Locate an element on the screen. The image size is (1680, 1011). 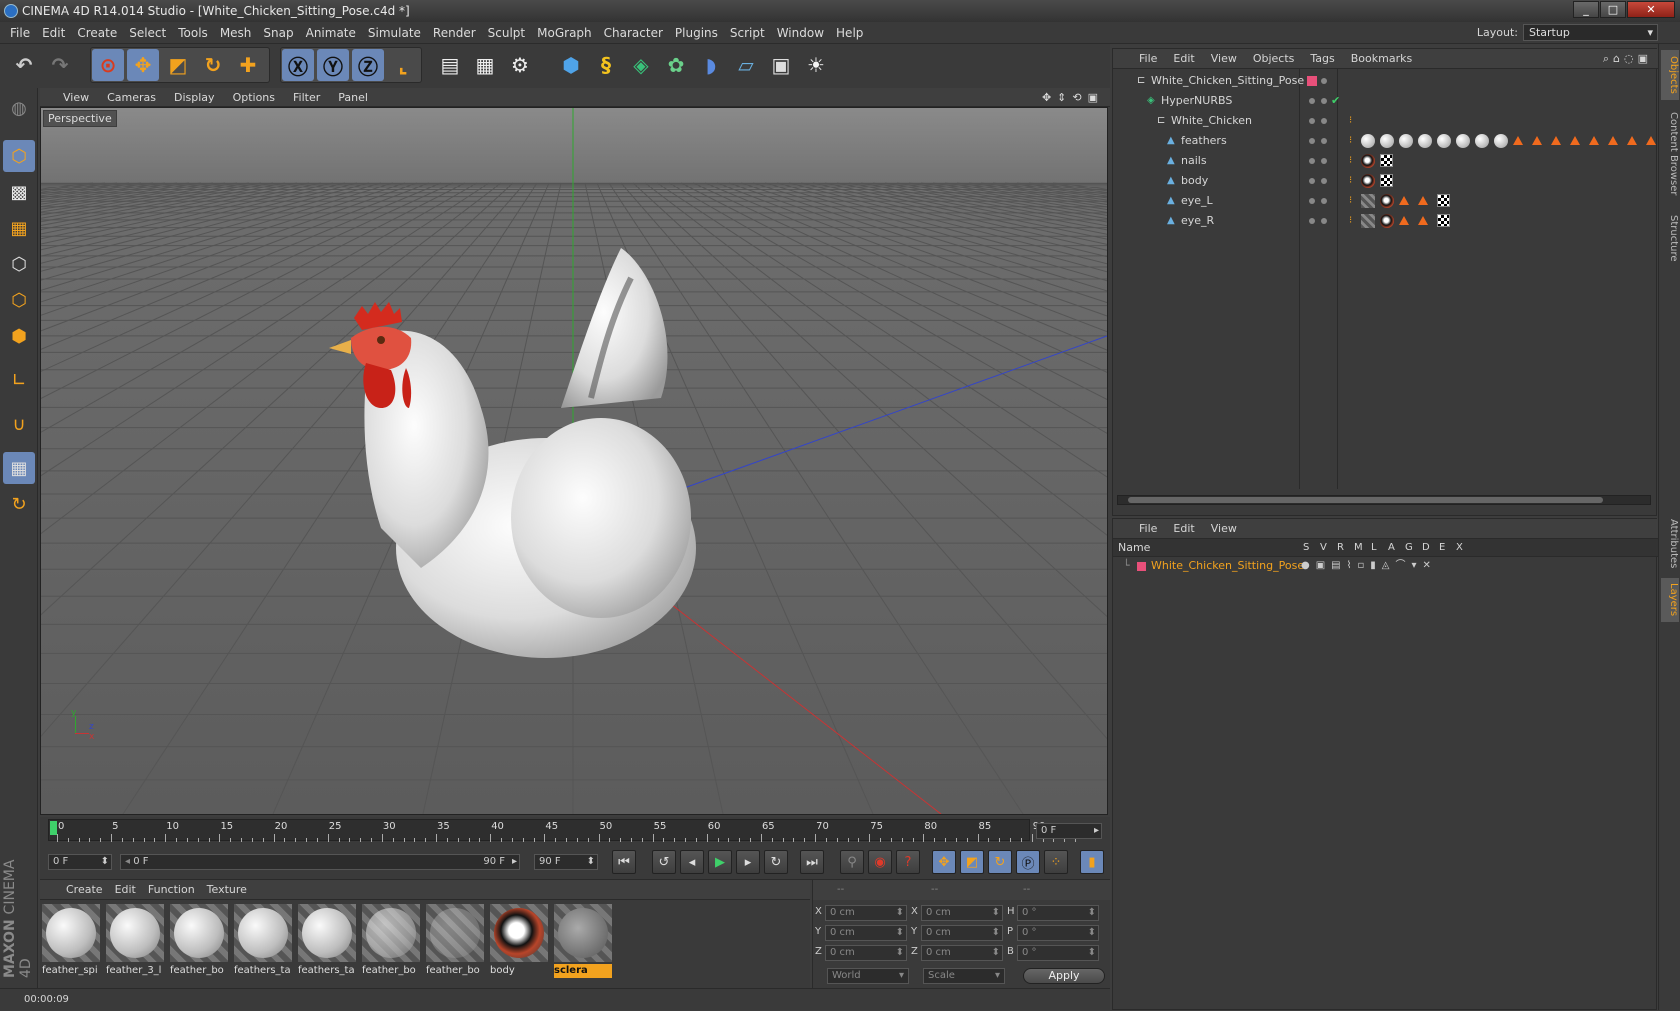
layer-row: └ White_Chicken_Sitting_Pose ●▣▤⌇▫▮◬⌒▾✕ is located at coordinates (1385, 566).